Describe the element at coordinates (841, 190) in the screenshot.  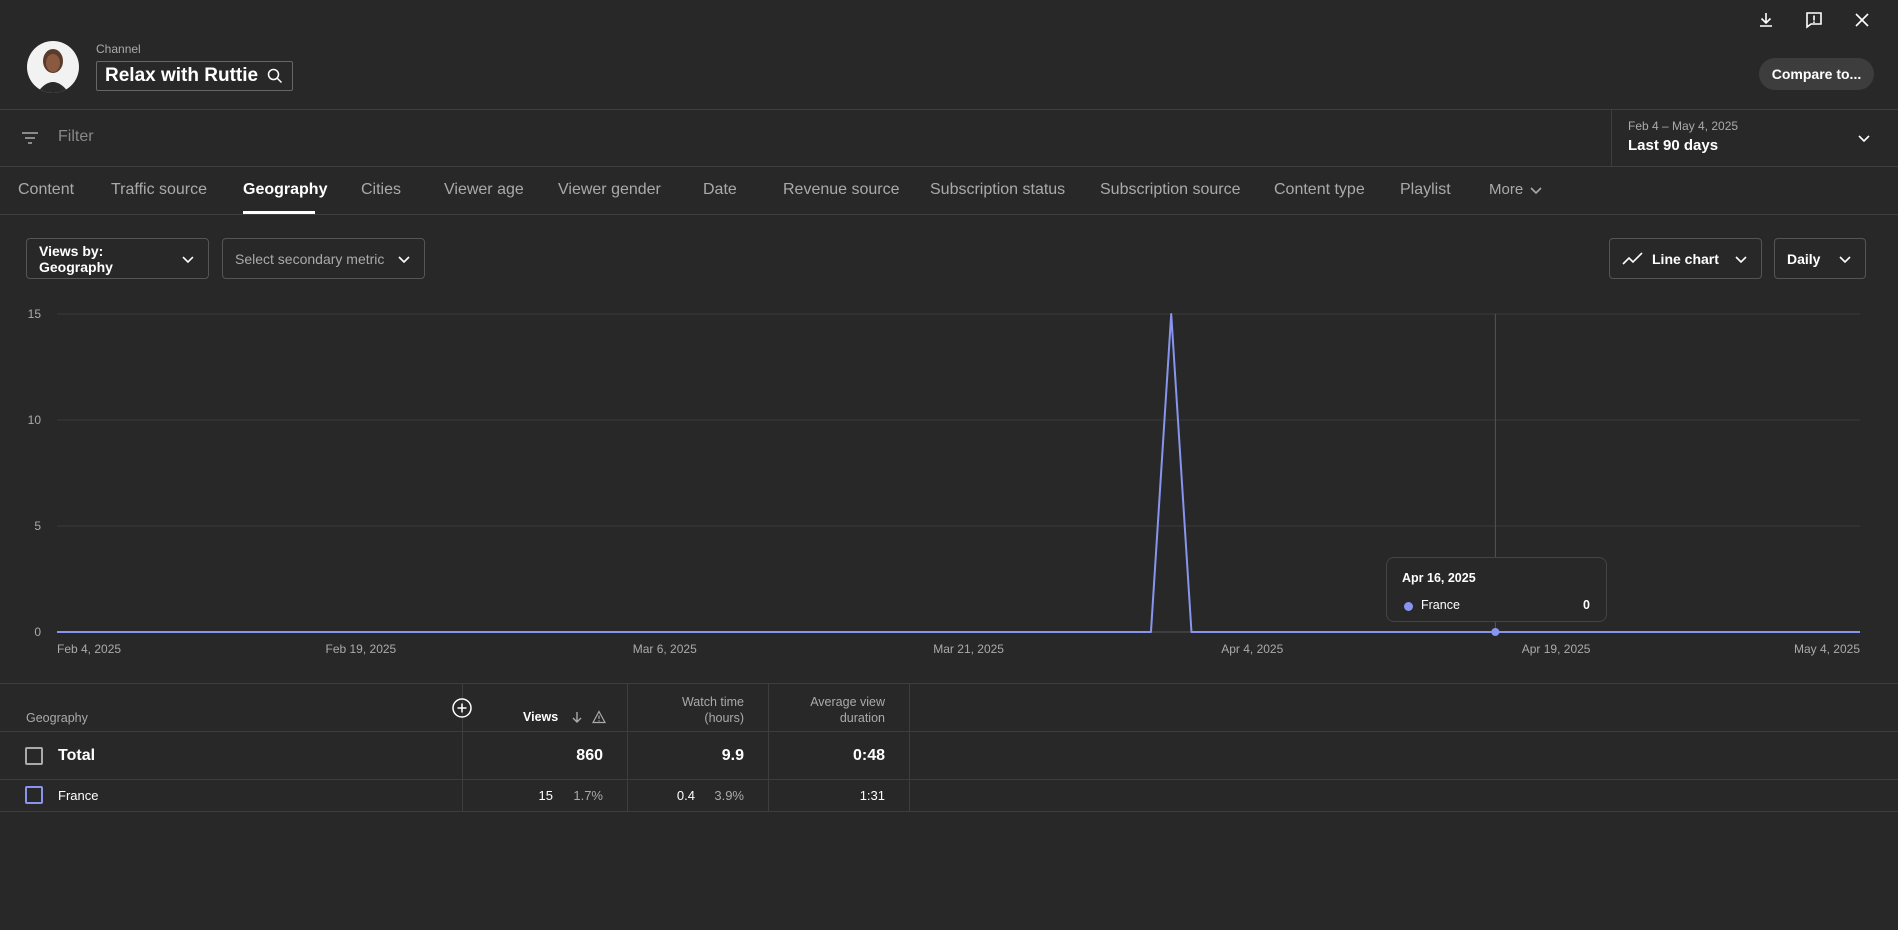
I see `tab-revenue-source: Revenue source` at that location.